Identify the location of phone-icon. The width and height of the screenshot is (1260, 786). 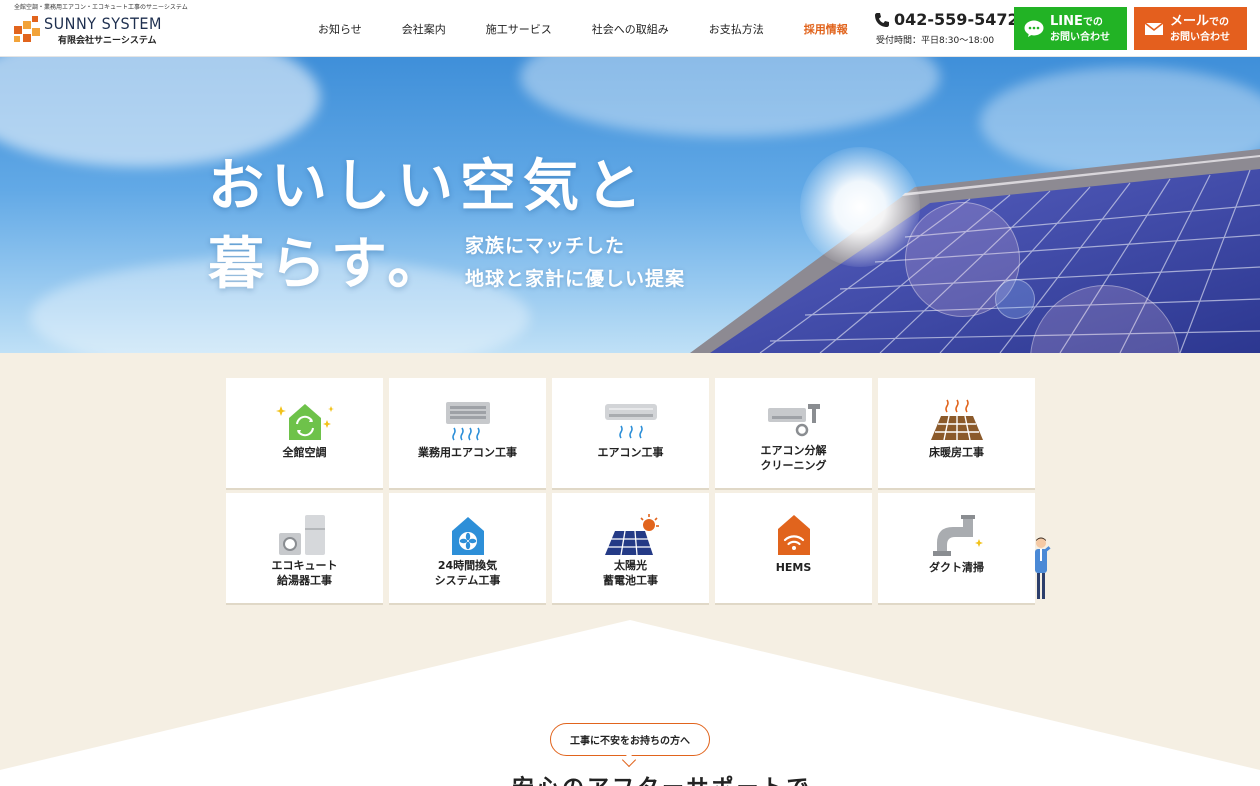
(882, 20).